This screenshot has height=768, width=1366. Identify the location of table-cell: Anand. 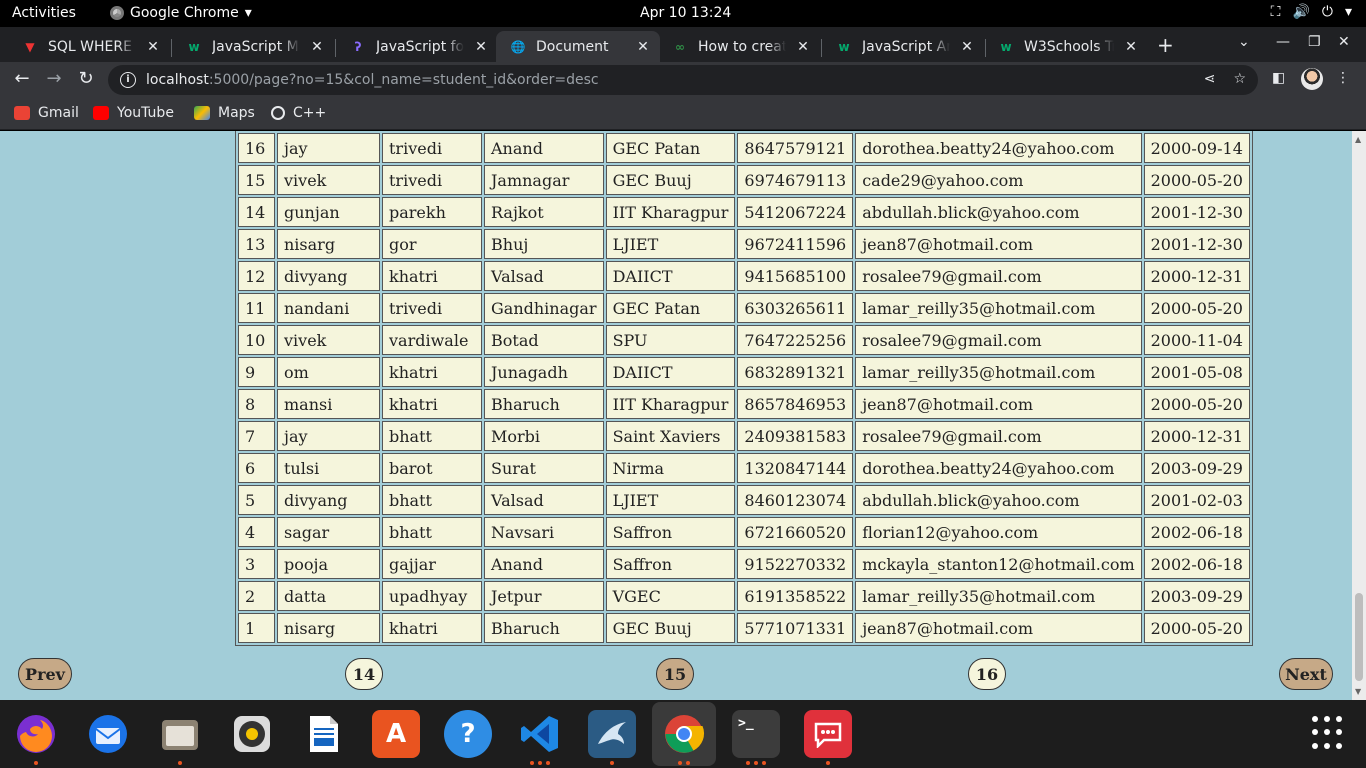
(544, 148).